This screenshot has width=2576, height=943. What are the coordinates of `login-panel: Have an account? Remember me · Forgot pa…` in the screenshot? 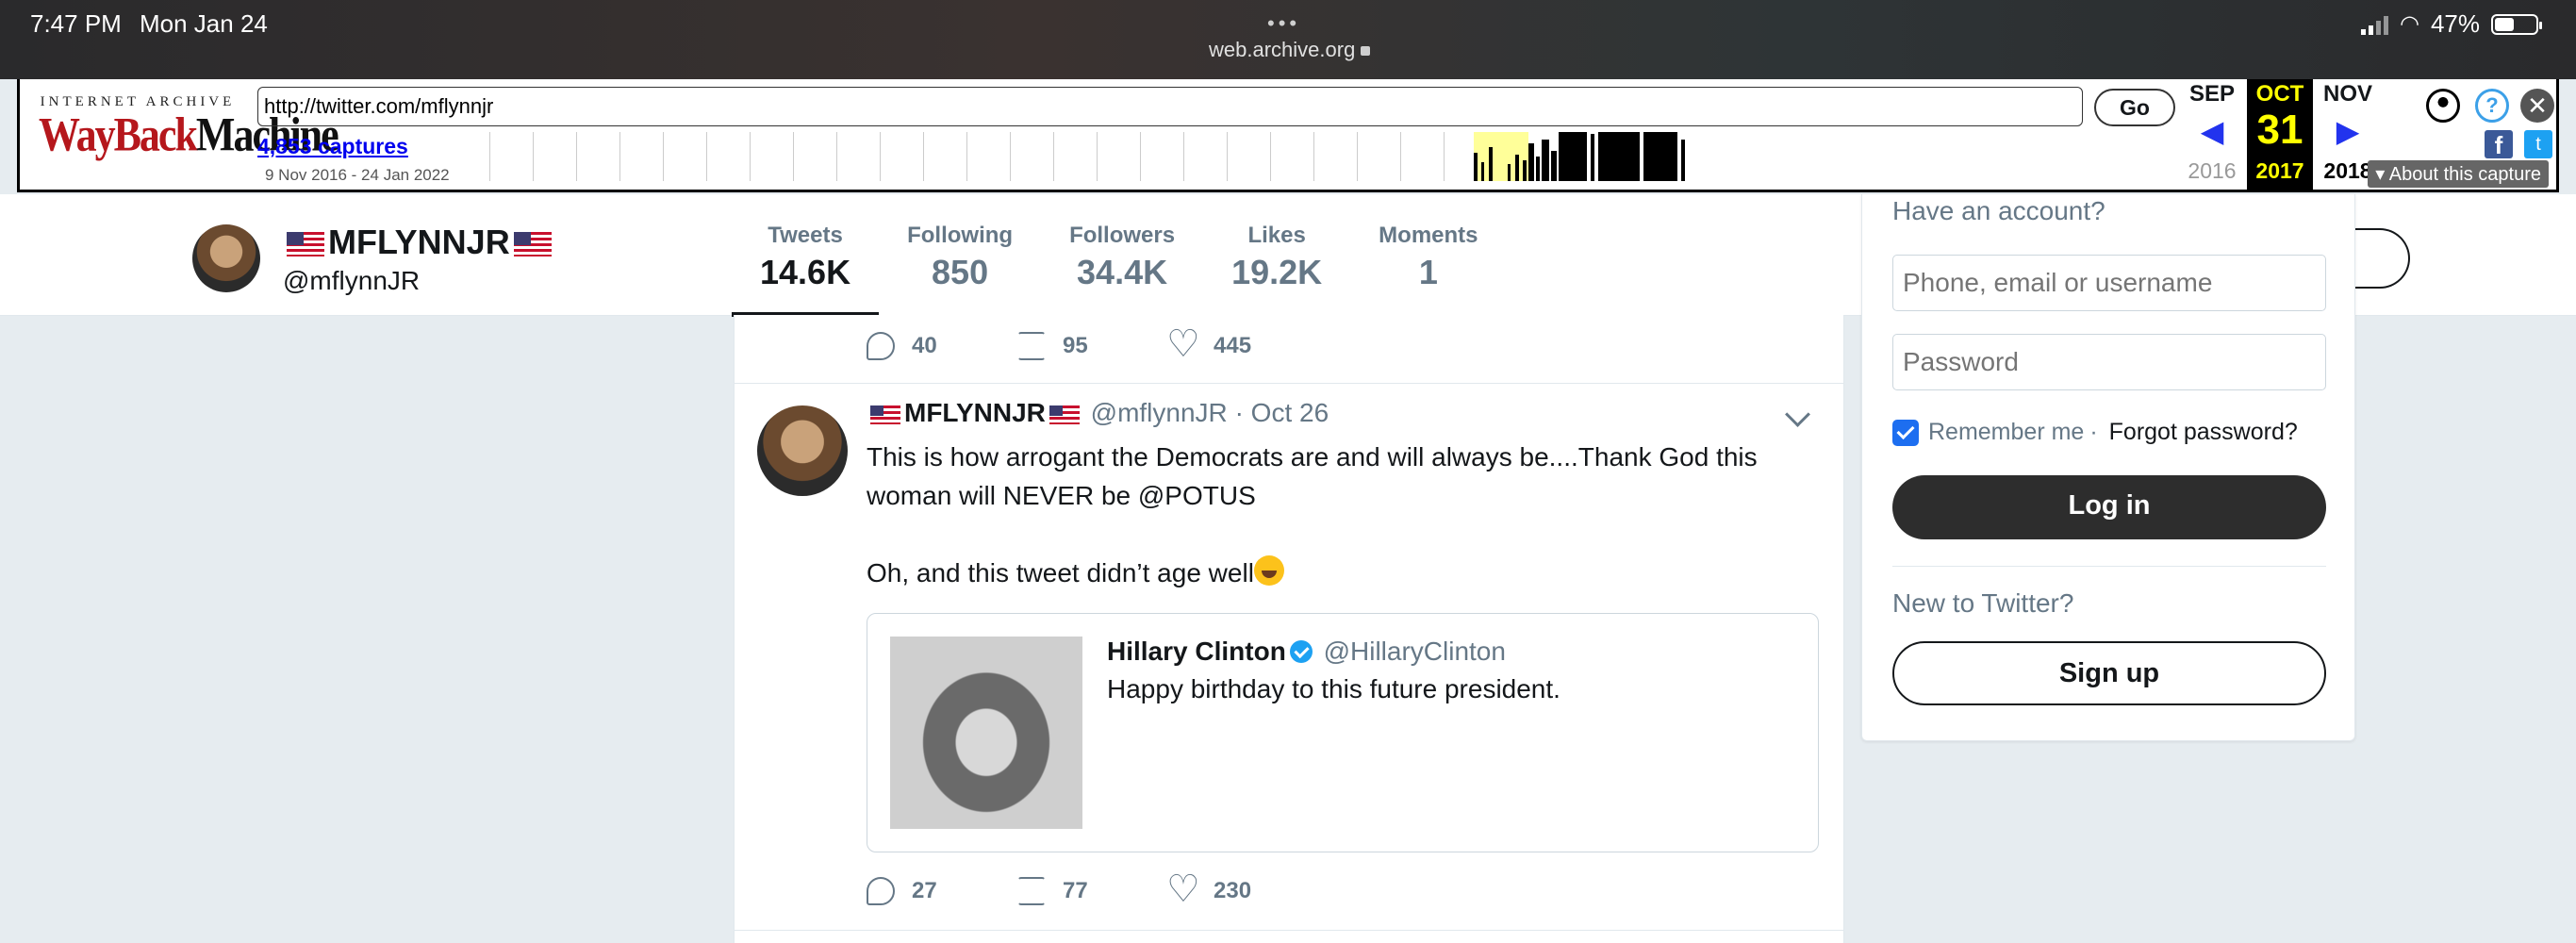 It's located at (2108, 467).